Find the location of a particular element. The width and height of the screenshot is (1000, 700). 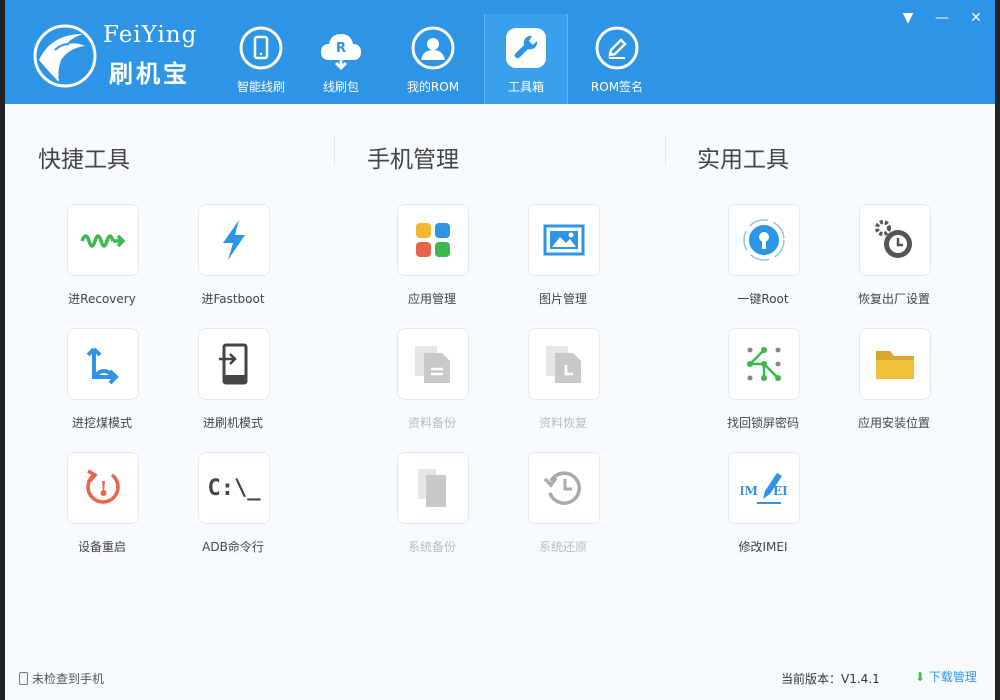

key-icon is located at coordinates (764, 240).